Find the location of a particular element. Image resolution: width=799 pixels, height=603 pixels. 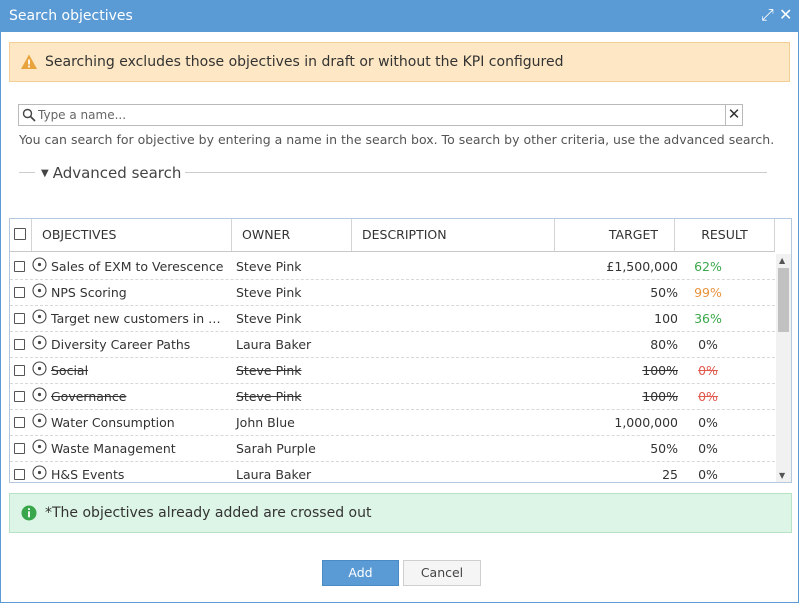

search-box is located at coordinates (372, 115).